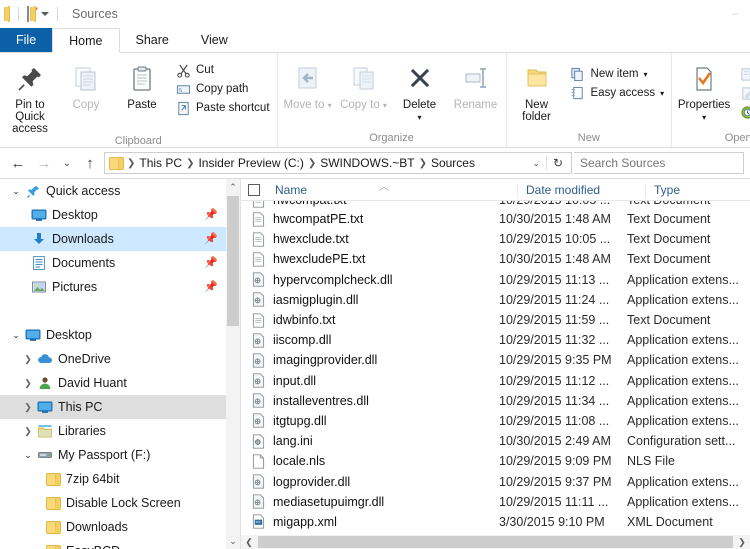  What do you see at coordinates (536, 163) in the screenshot?
I see `address-dropdown-icon: ⌄` at bounding box center [536, 163].